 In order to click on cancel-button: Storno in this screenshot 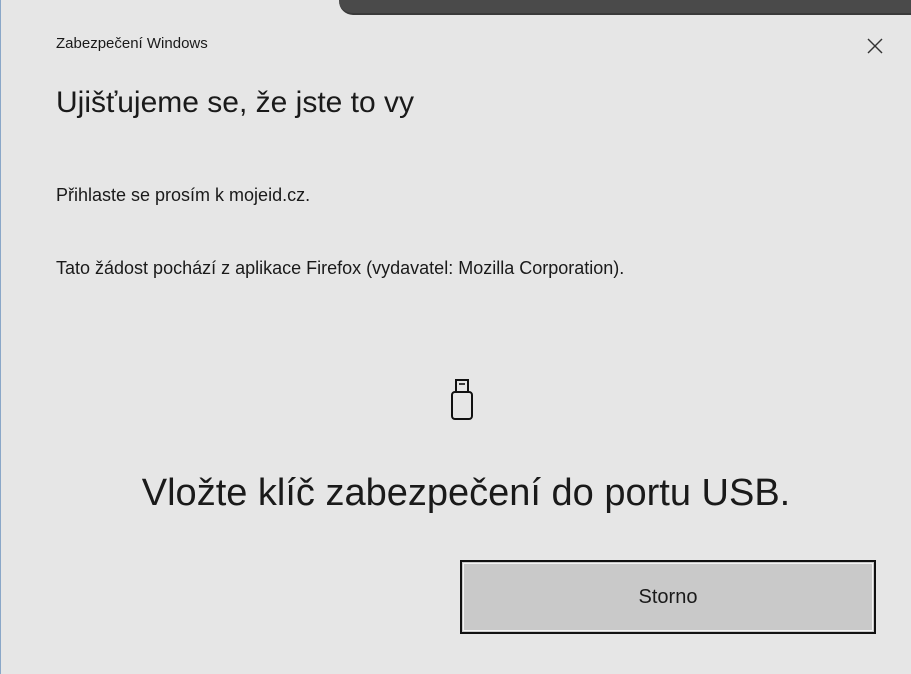, I will do `click(668, 597)`.